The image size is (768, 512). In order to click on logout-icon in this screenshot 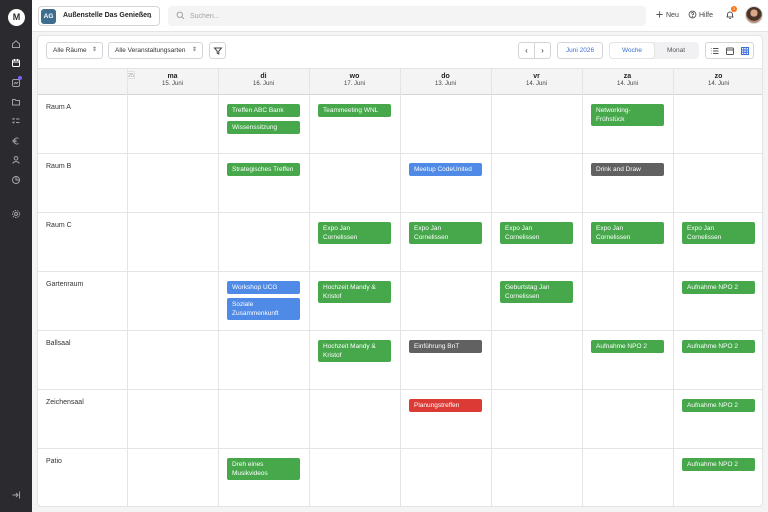, I will do `click(16, 495)`.